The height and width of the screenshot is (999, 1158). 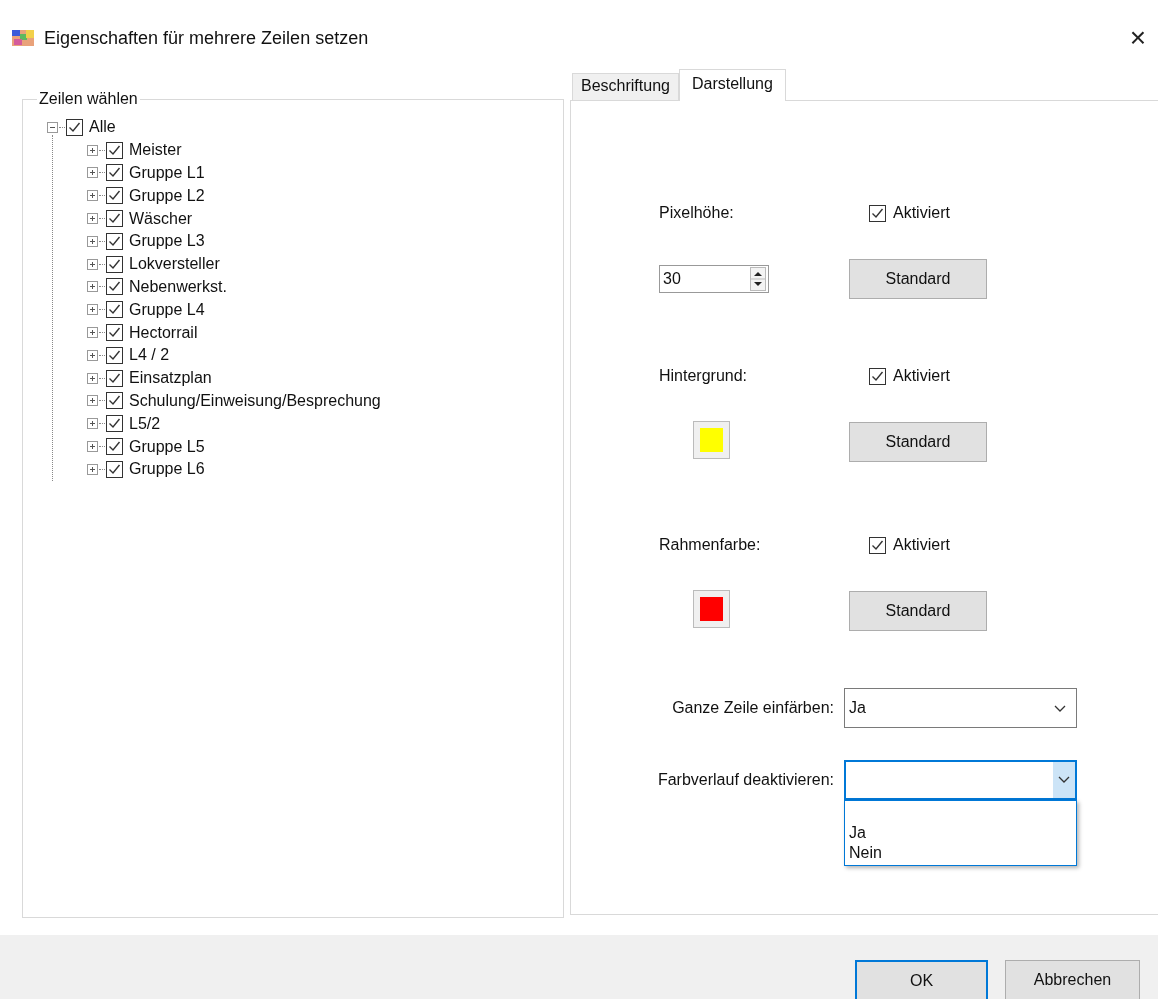 What do you see at coordinates (255, 400) in the screenshot?
I see `tree-item: Schulung/Einweisung/Besprechung` at bounding box center [255, 400].